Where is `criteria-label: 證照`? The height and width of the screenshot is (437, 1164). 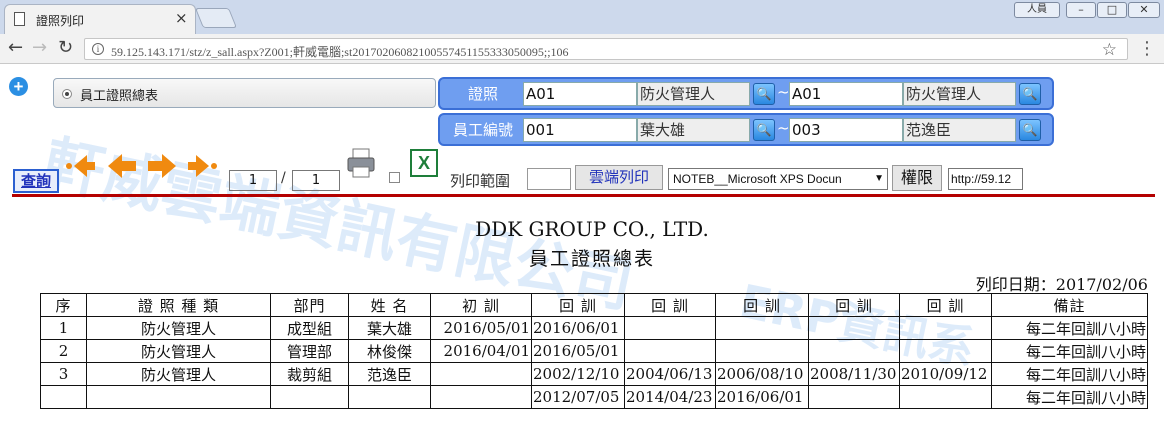 criteria-label: 證照 is located at coordinates (482, 94).